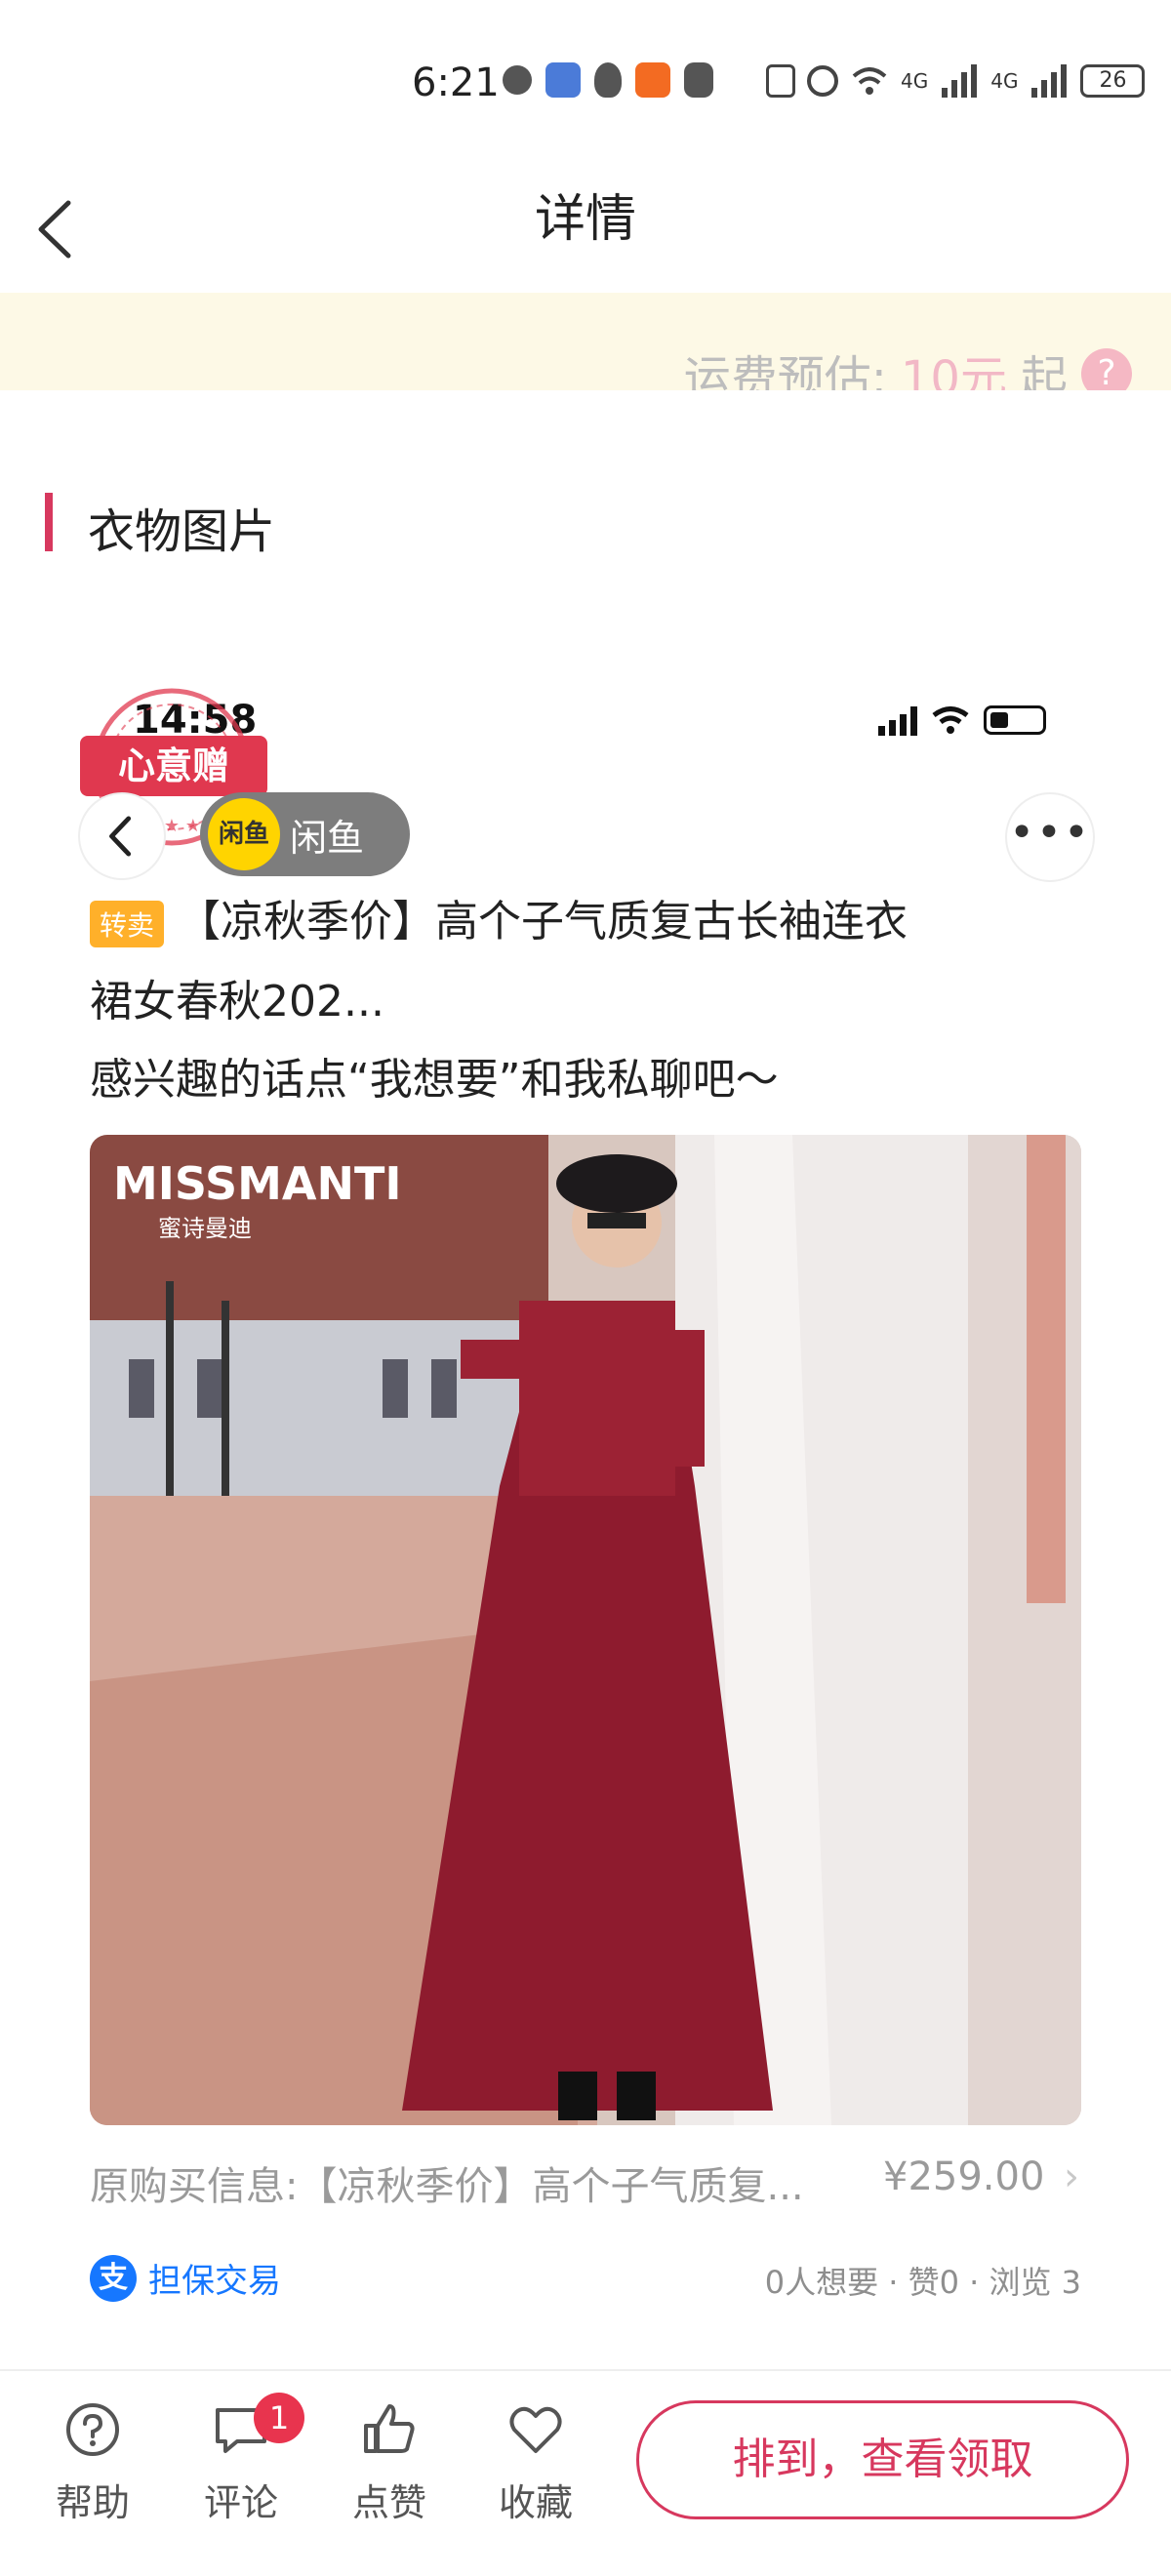 This screenshot has width=1171, height=2576. What do you see at coordinates (1004, 81) in the screenshot?
I see `network-type-2: 4G` at bounding box center [1004, 81].